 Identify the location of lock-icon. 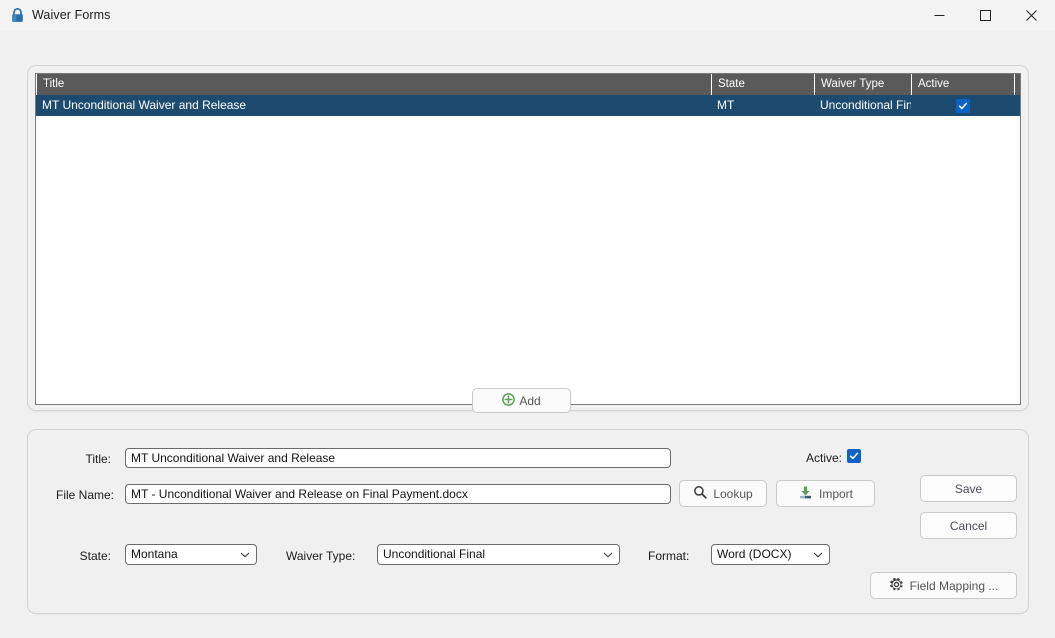
(17, 15).